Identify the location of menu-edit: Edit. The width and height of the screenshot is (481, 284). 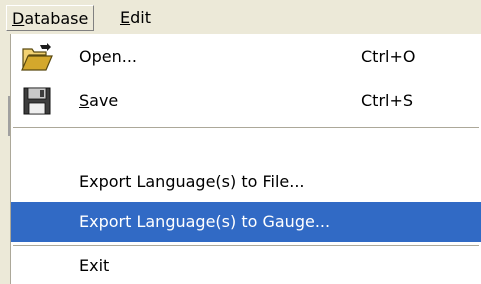
(135, 18).